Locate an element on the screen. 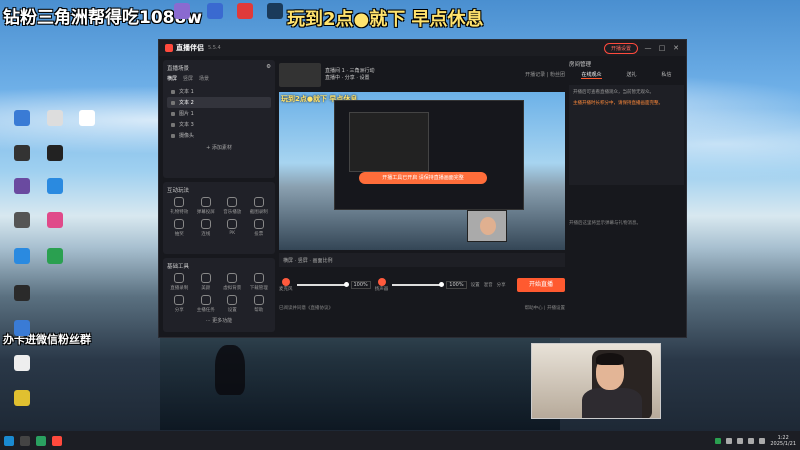  share-icon is located at coordinates (179, 300).